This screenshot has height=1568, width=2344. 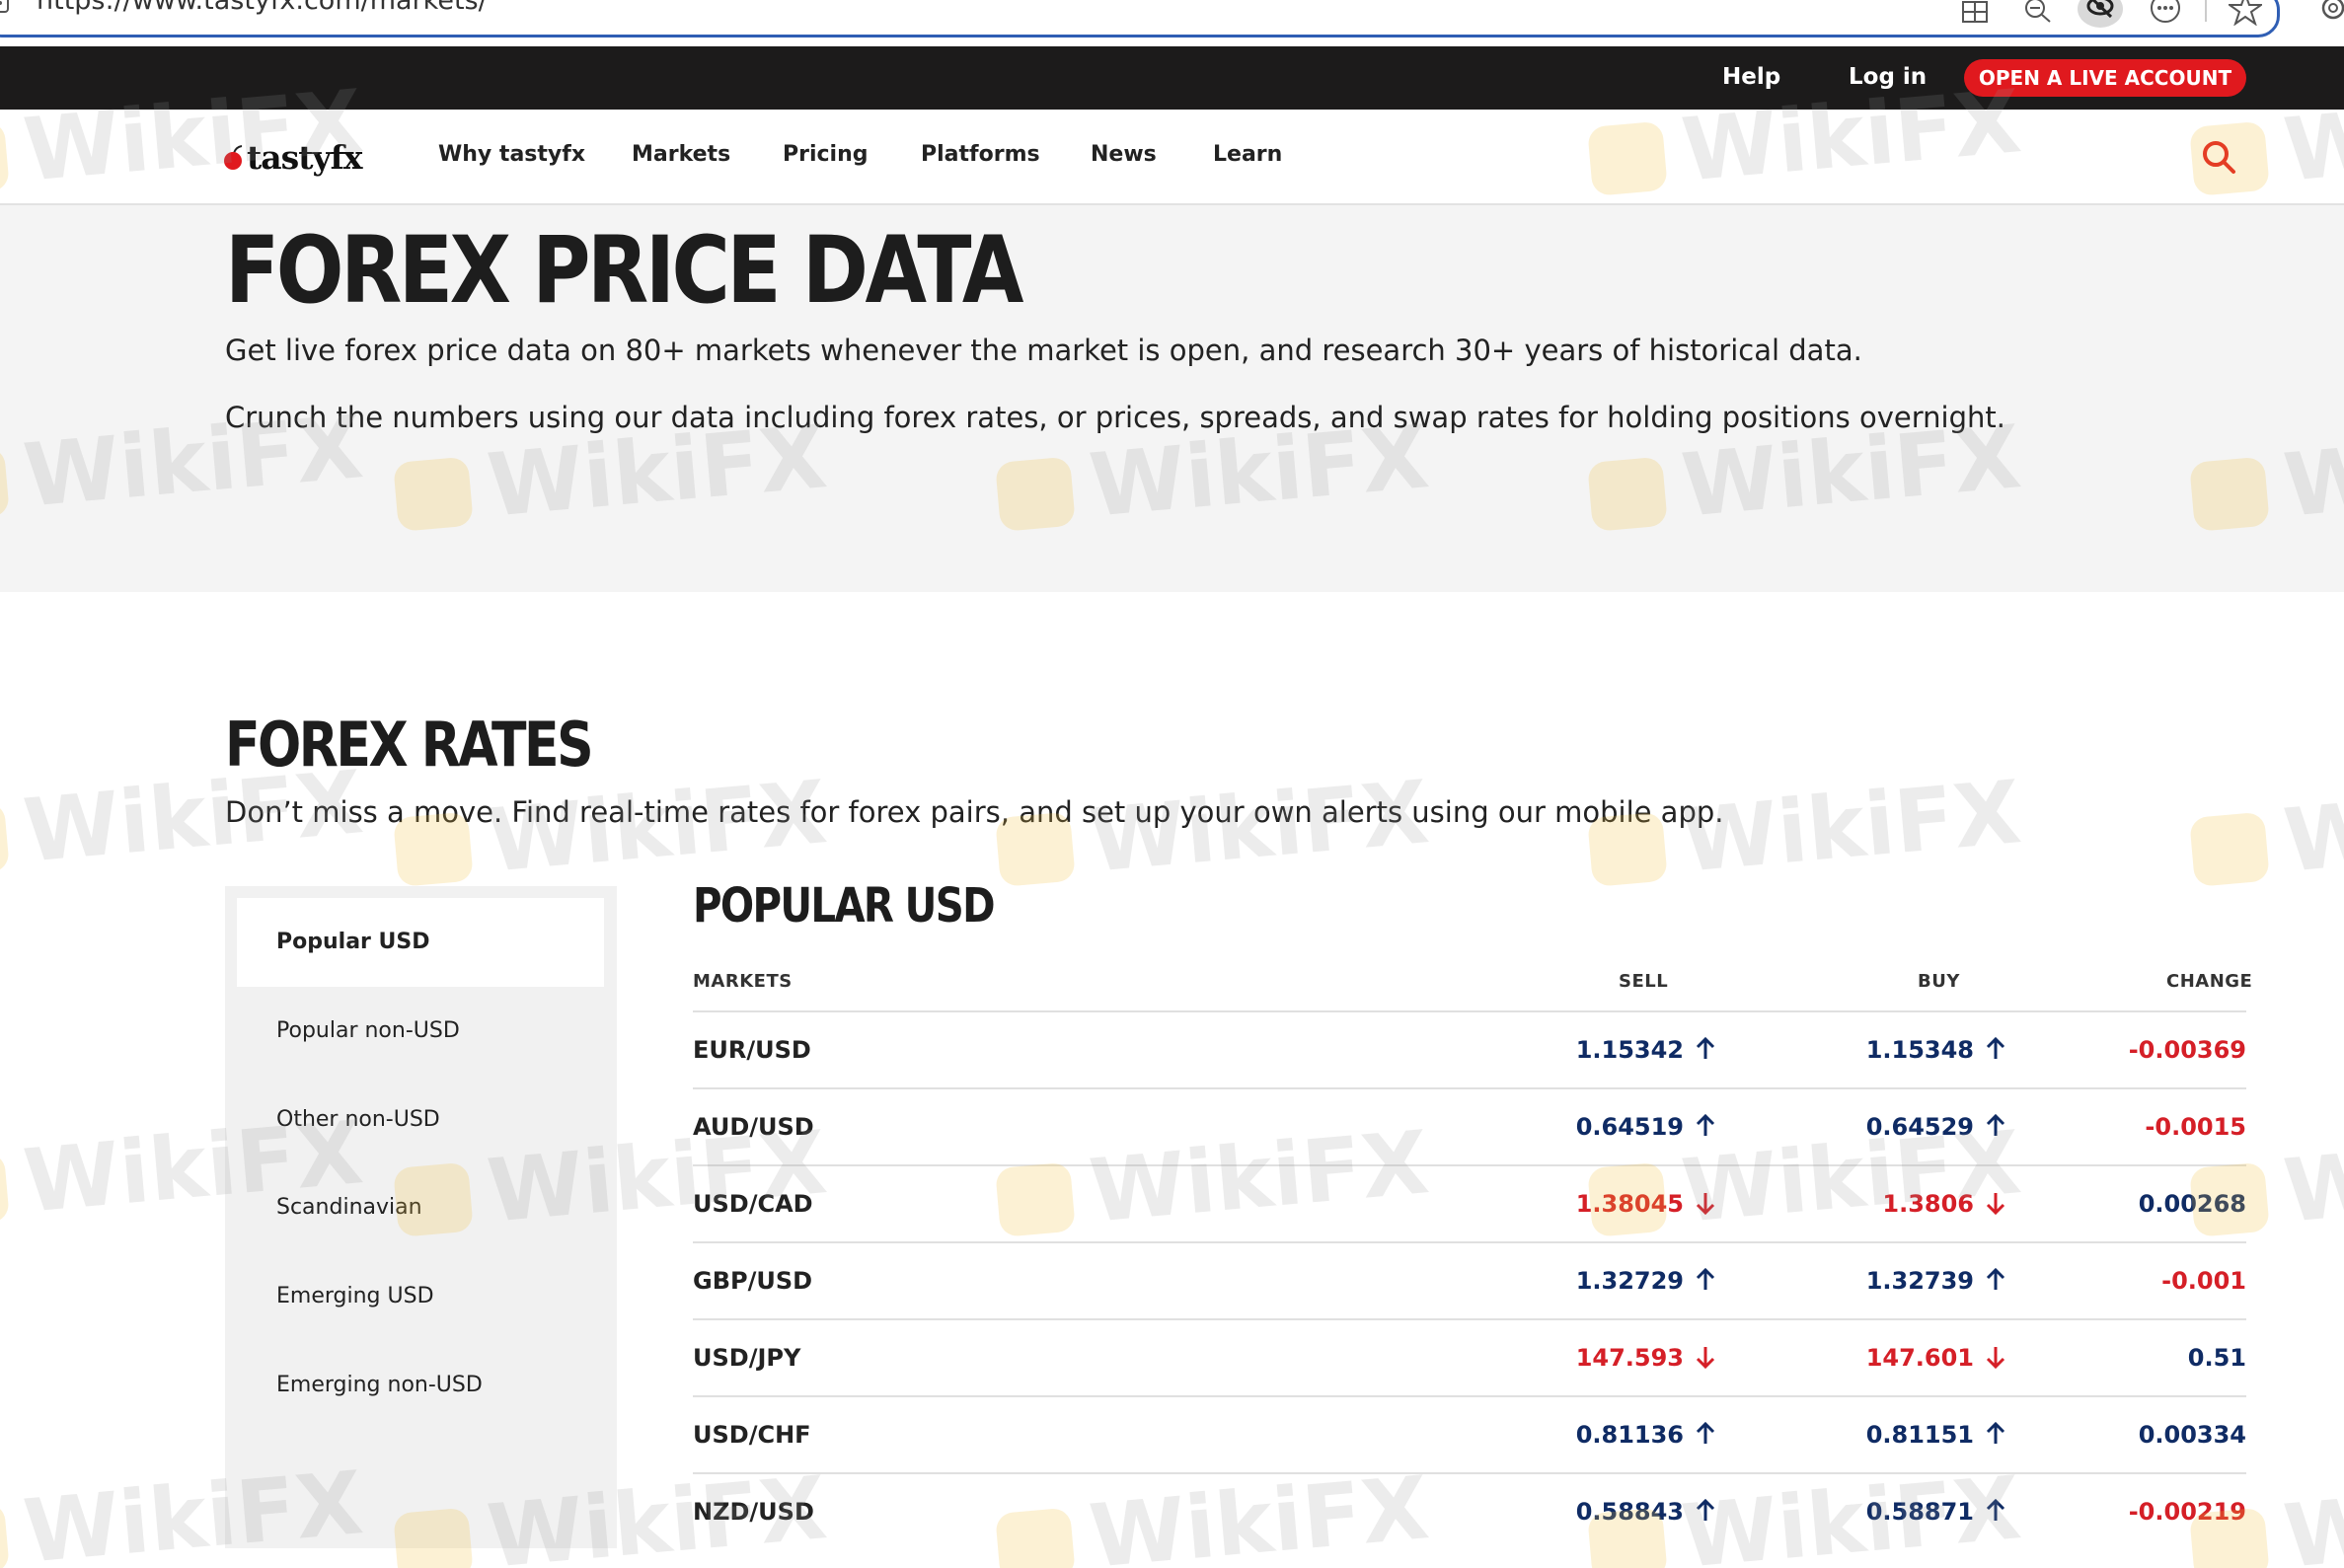 I want to click on login-link: Log in, so click(x=1888, y=77).